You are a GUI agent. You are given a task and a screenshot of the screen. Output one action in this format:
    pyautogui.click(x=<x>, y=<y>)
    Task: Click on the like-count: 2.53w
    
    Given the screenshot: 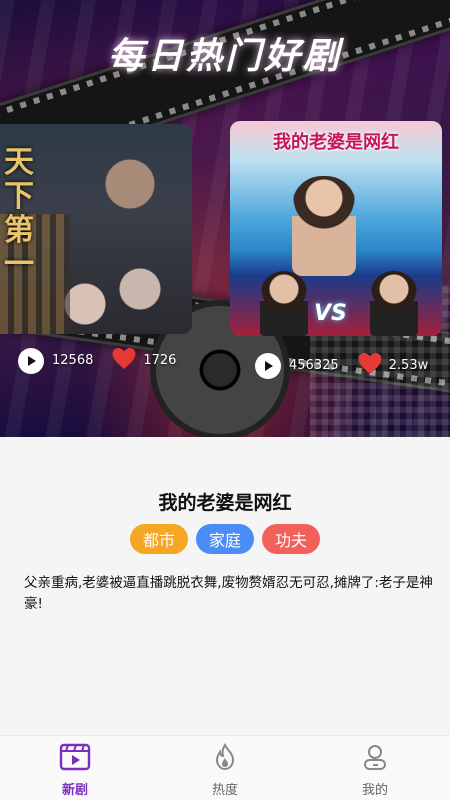 What is the action you would take?
    pyautogui.click(x=408, y=365)
    